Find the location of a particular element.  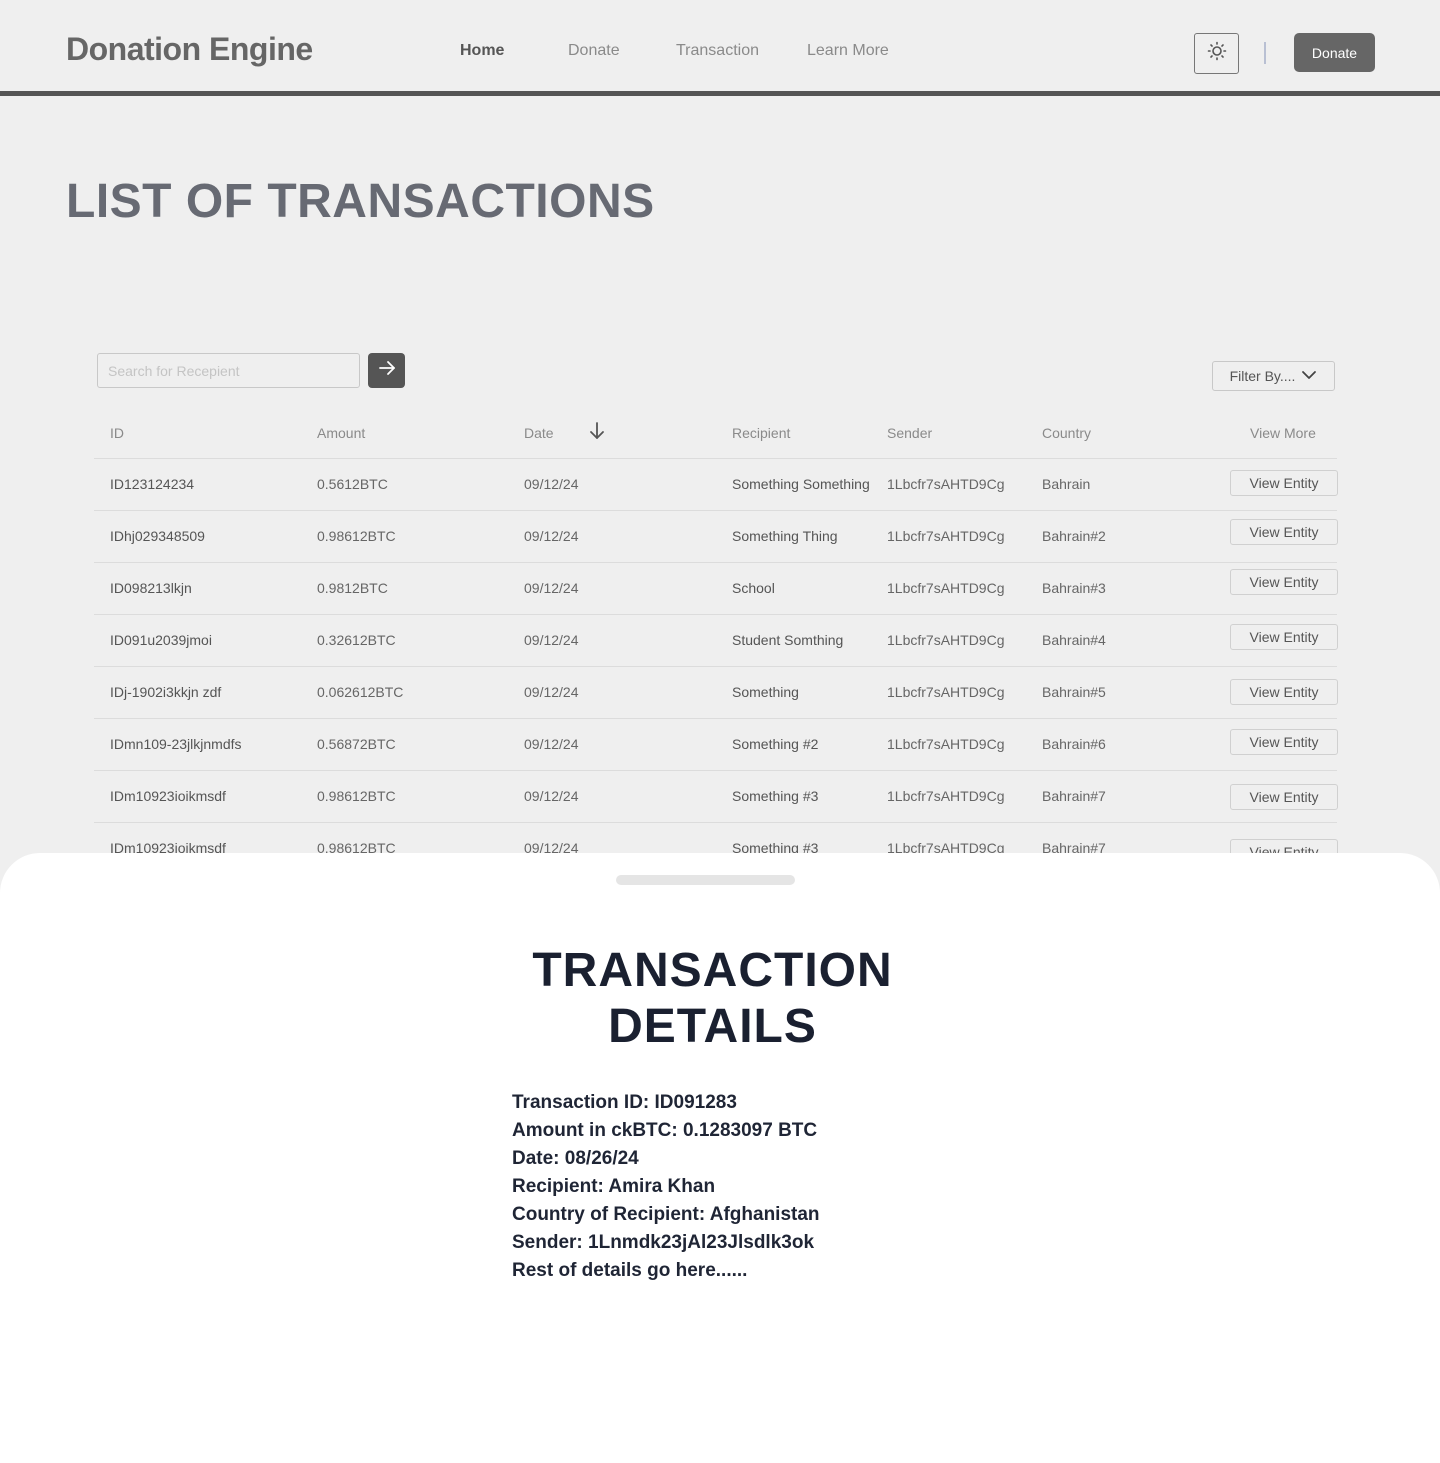

cell-recipient: Something #2 is located at coordinates (775, 744).